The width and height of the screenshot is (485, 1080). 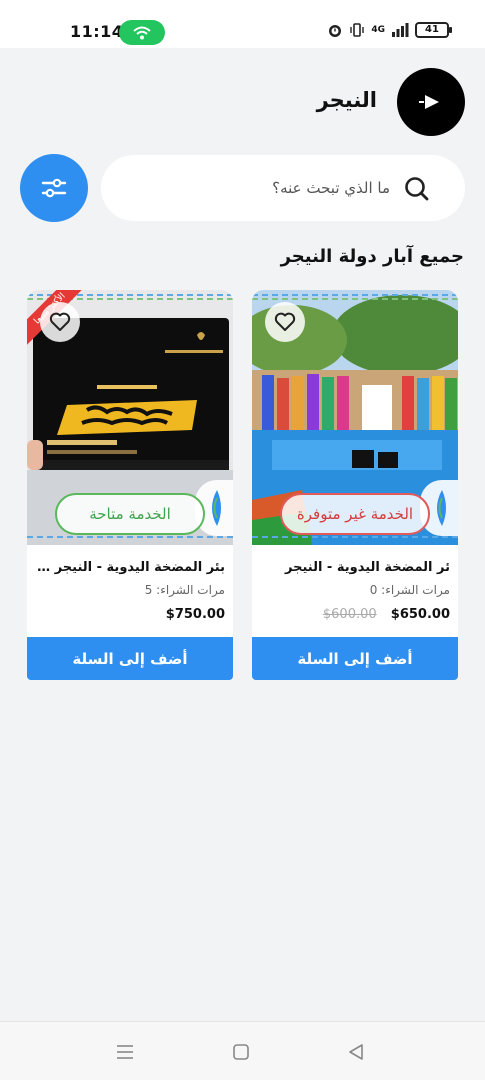 I want to click on status-bar: 11:14 4G 41, so click(x=242, y=24).